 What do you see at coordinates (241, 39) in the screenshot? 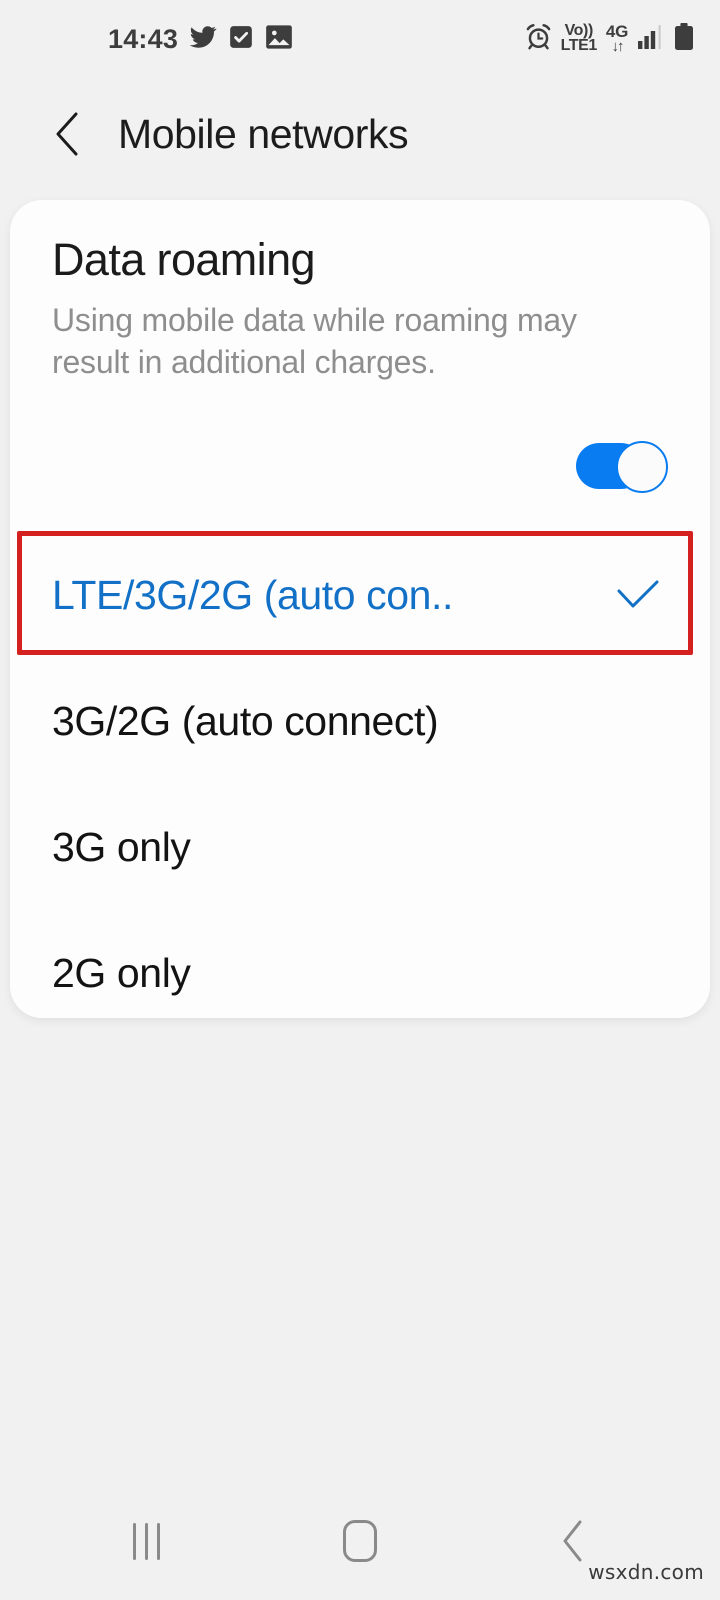
I see `task-checkbox-icon` at bounding box center [241, 39].